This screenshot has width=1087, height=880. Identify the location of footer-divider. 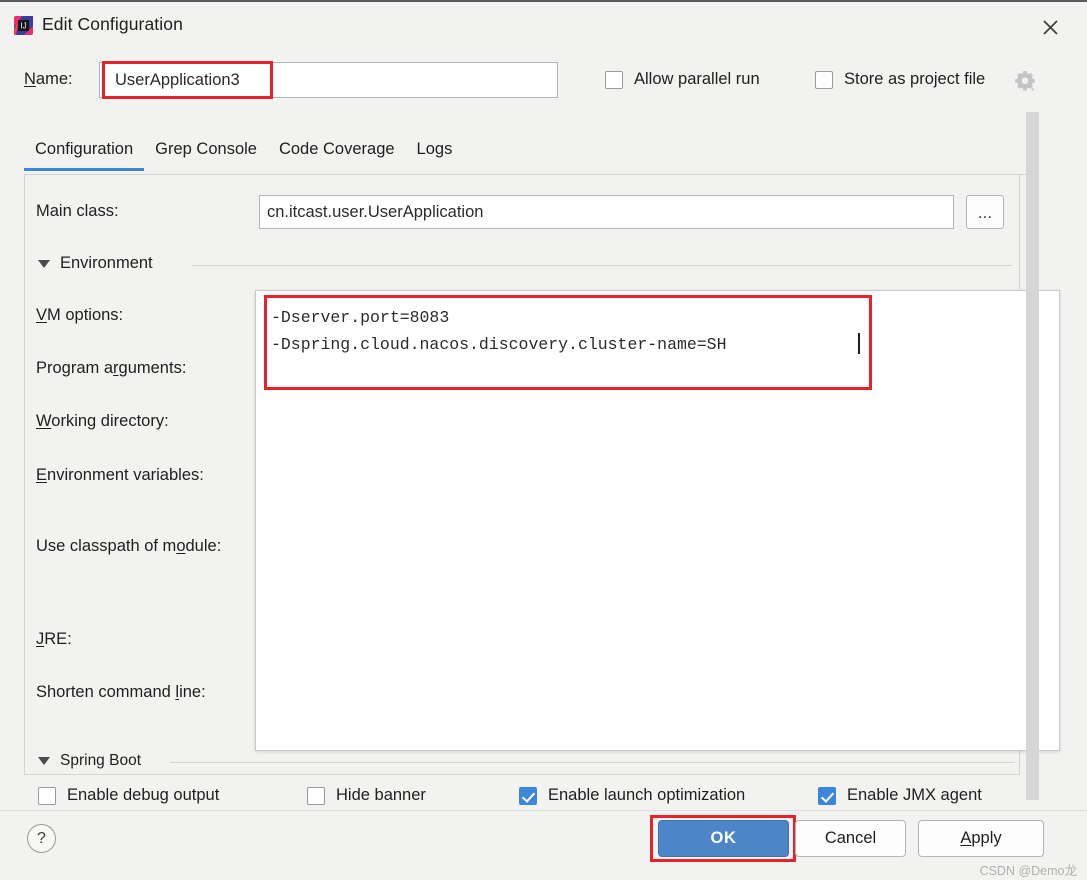
(543, 810).